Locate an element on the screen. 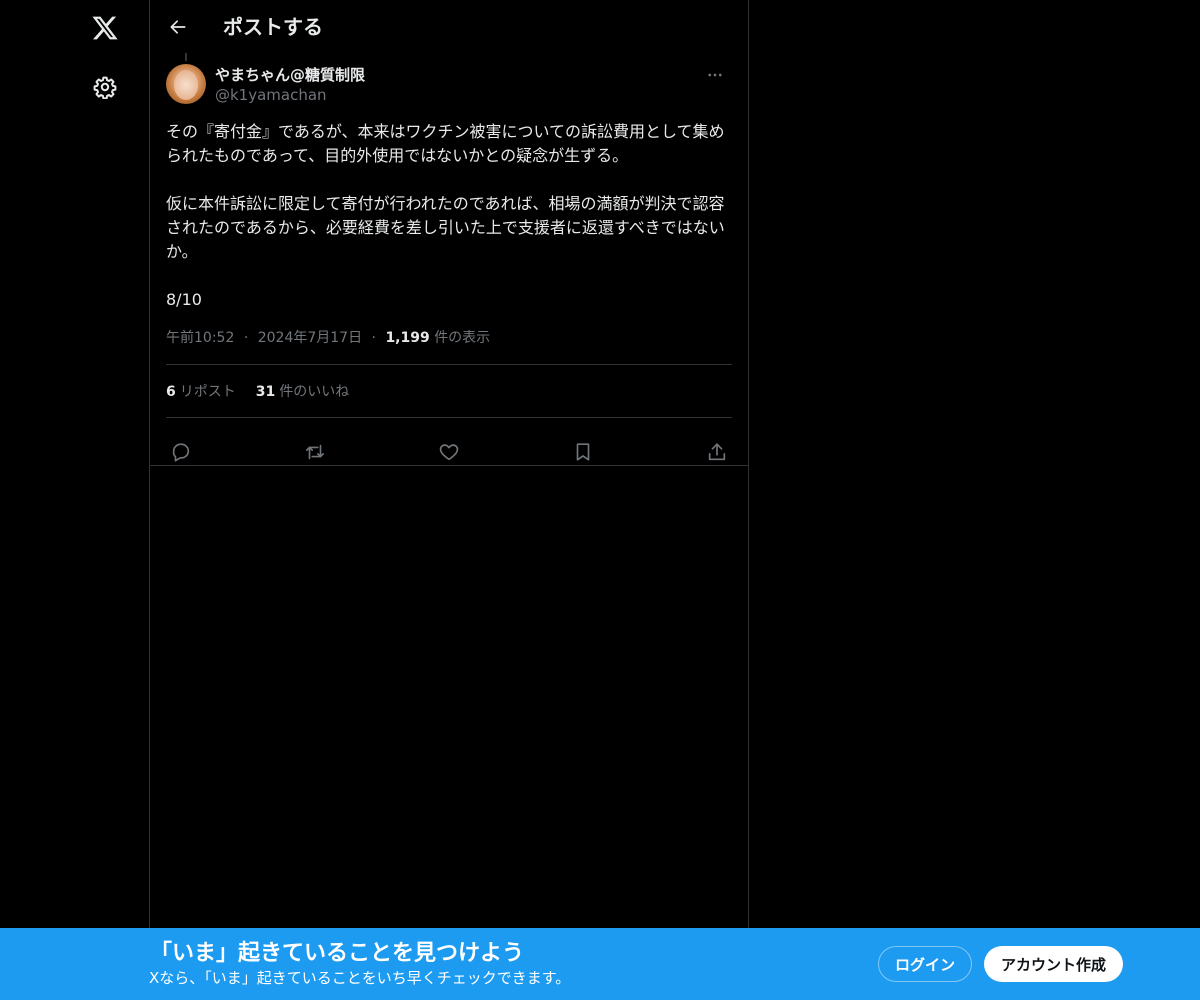 The image size is (1200, 1000). heart-icon is located at coordinates (449, 452).